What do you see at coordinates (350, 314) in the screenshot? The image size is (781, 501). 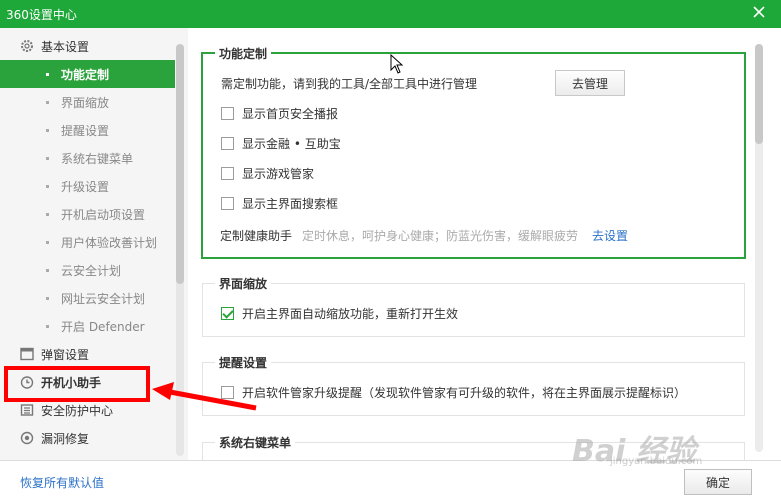 I see `option-label: 开启主界面自动缩放功能，重新打开生效` at bounding box center [350, 314].